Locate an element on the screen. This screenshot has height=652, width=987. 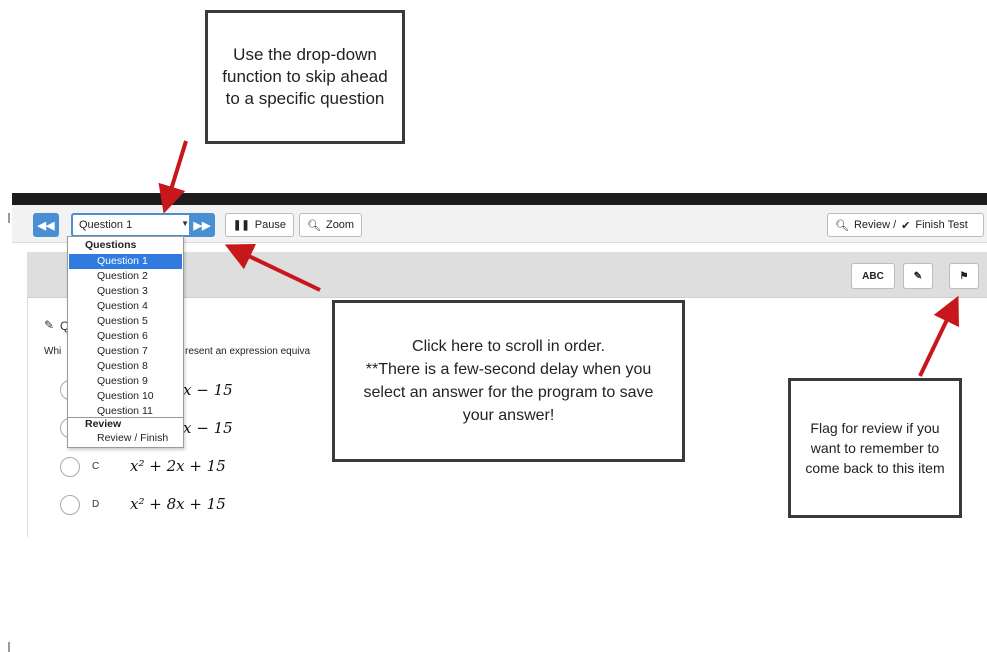
arrow-to-dropdown is located at coordinates (173, 177).